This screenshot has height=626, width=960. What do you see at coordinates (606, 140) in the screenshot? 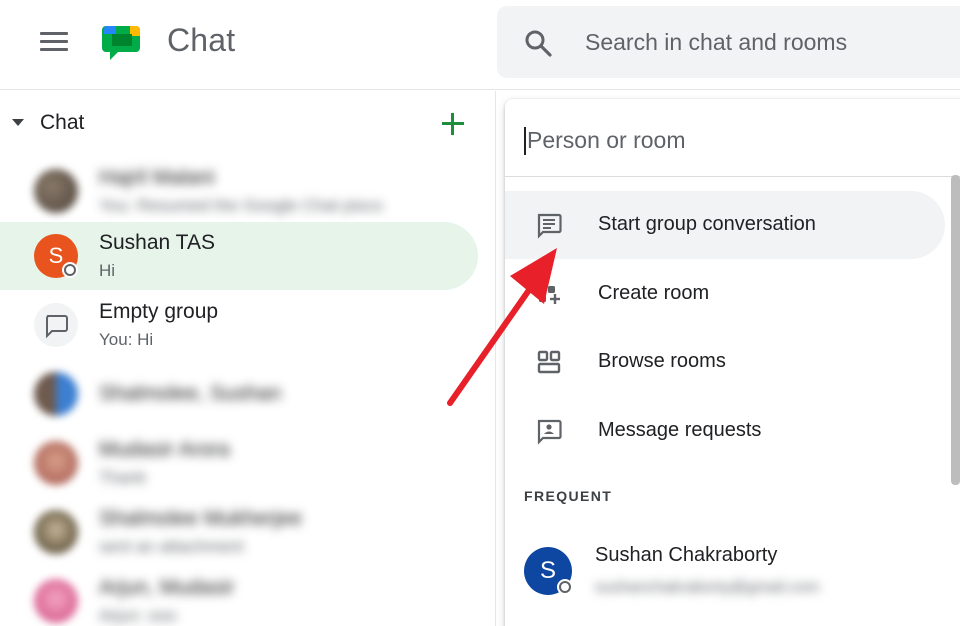
I see `person-or-room-input: Person or room` at bounding box center [606, 140].